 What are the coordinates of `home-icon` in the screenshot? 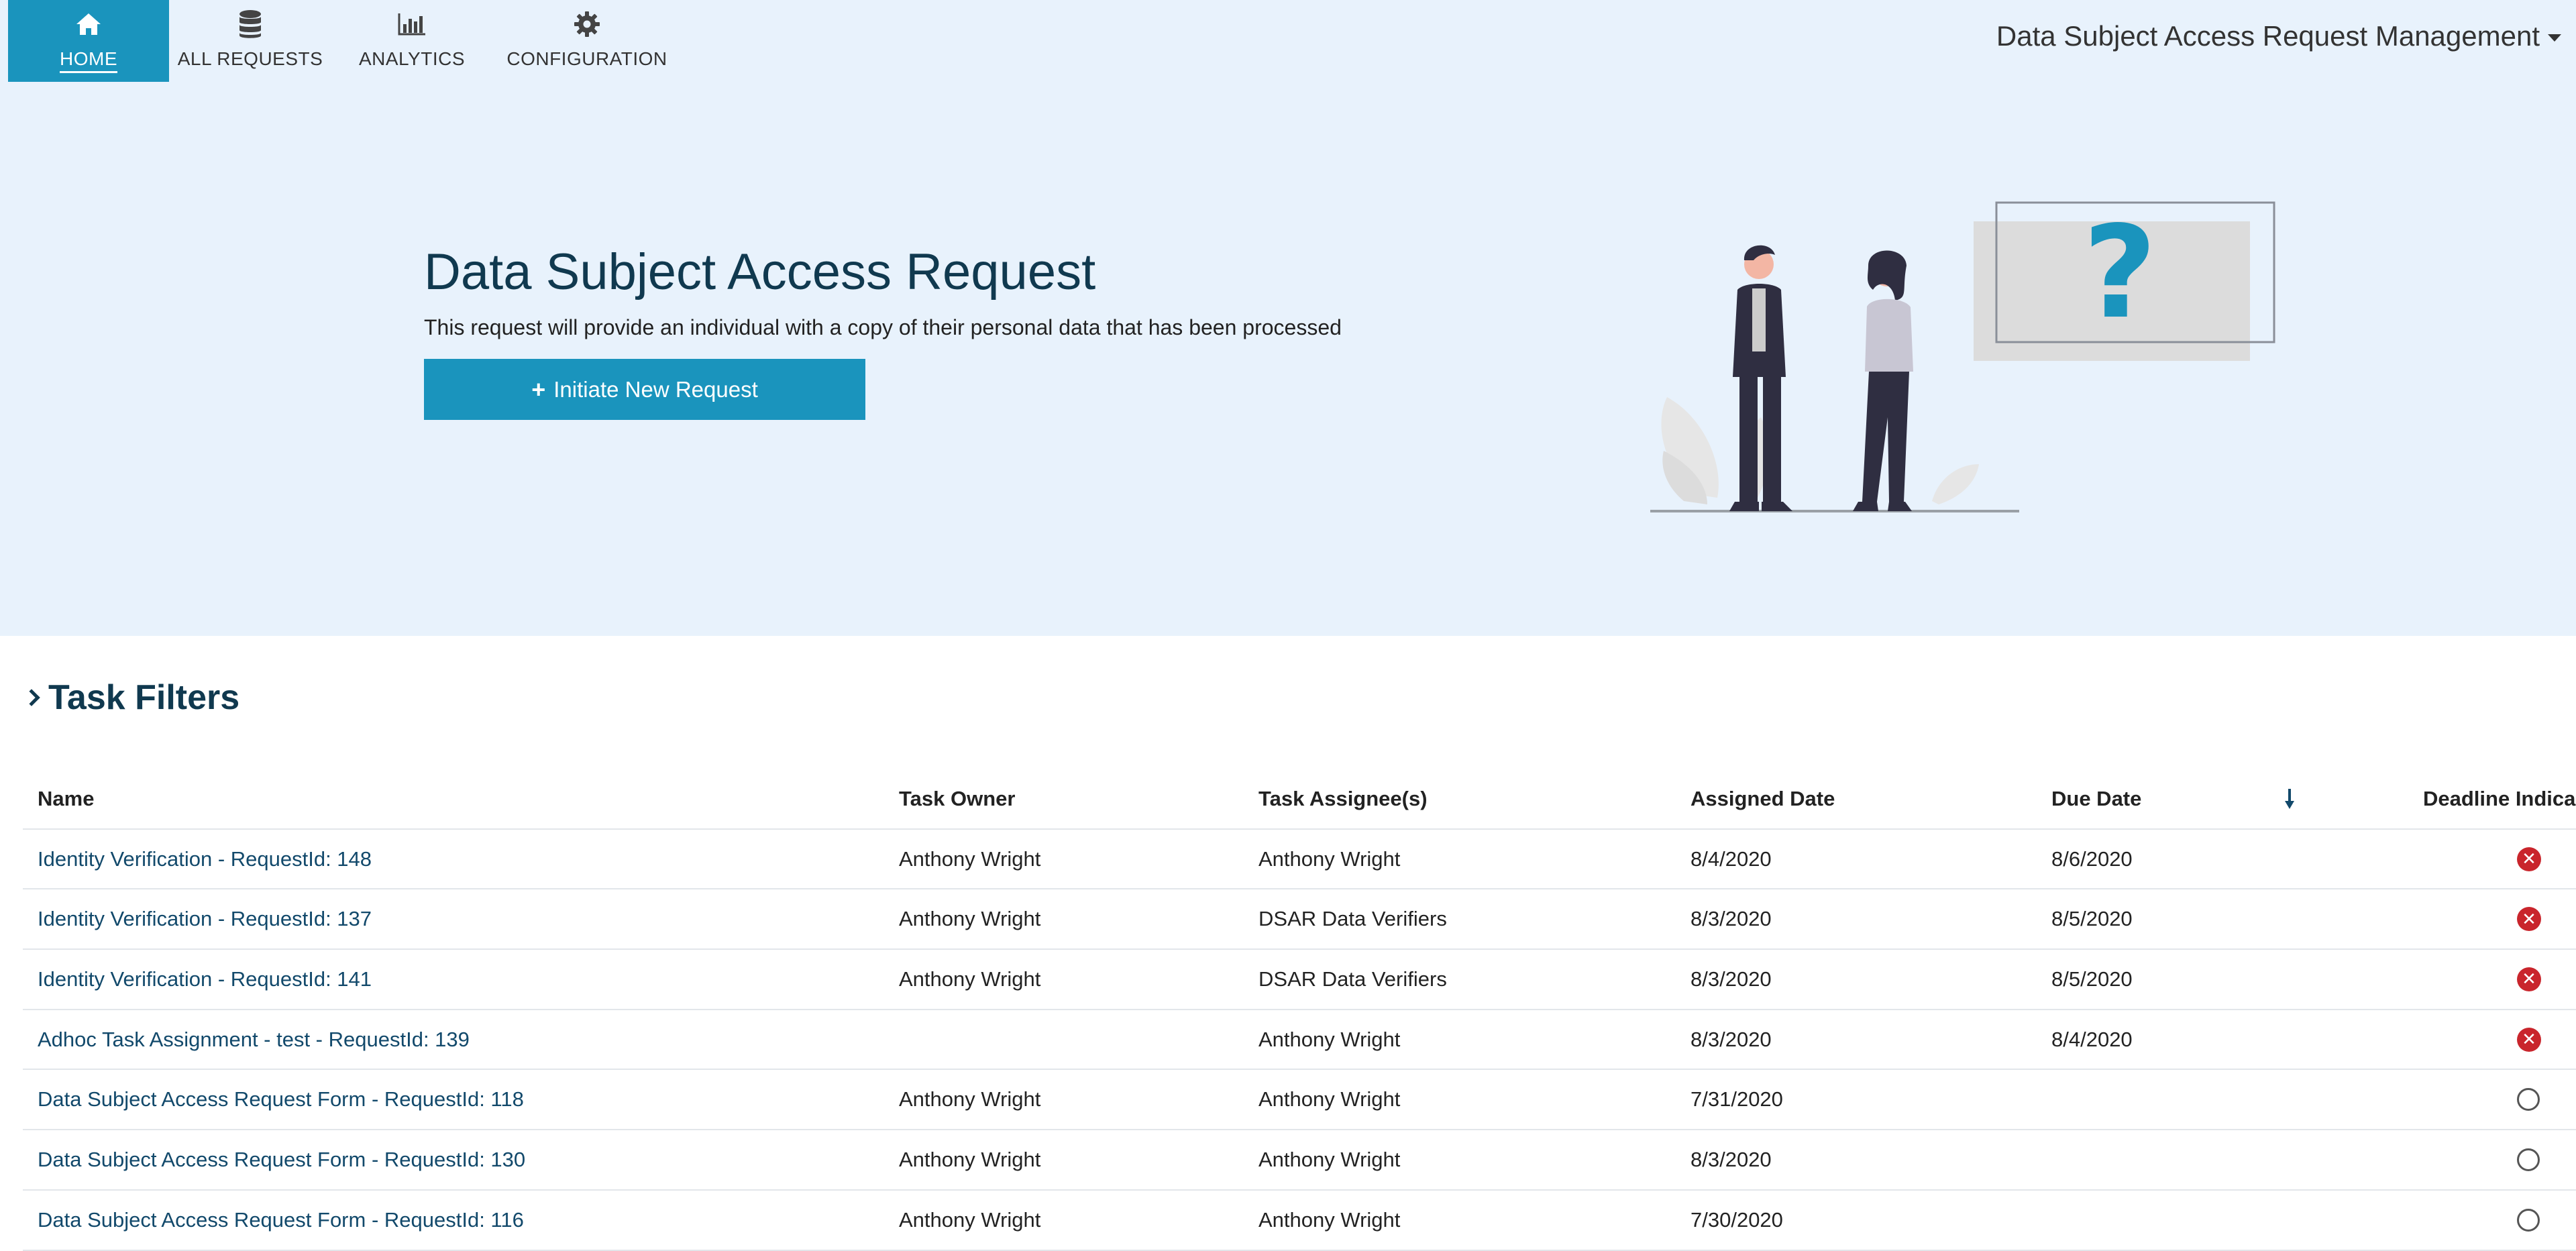 It's located at (88, 24).